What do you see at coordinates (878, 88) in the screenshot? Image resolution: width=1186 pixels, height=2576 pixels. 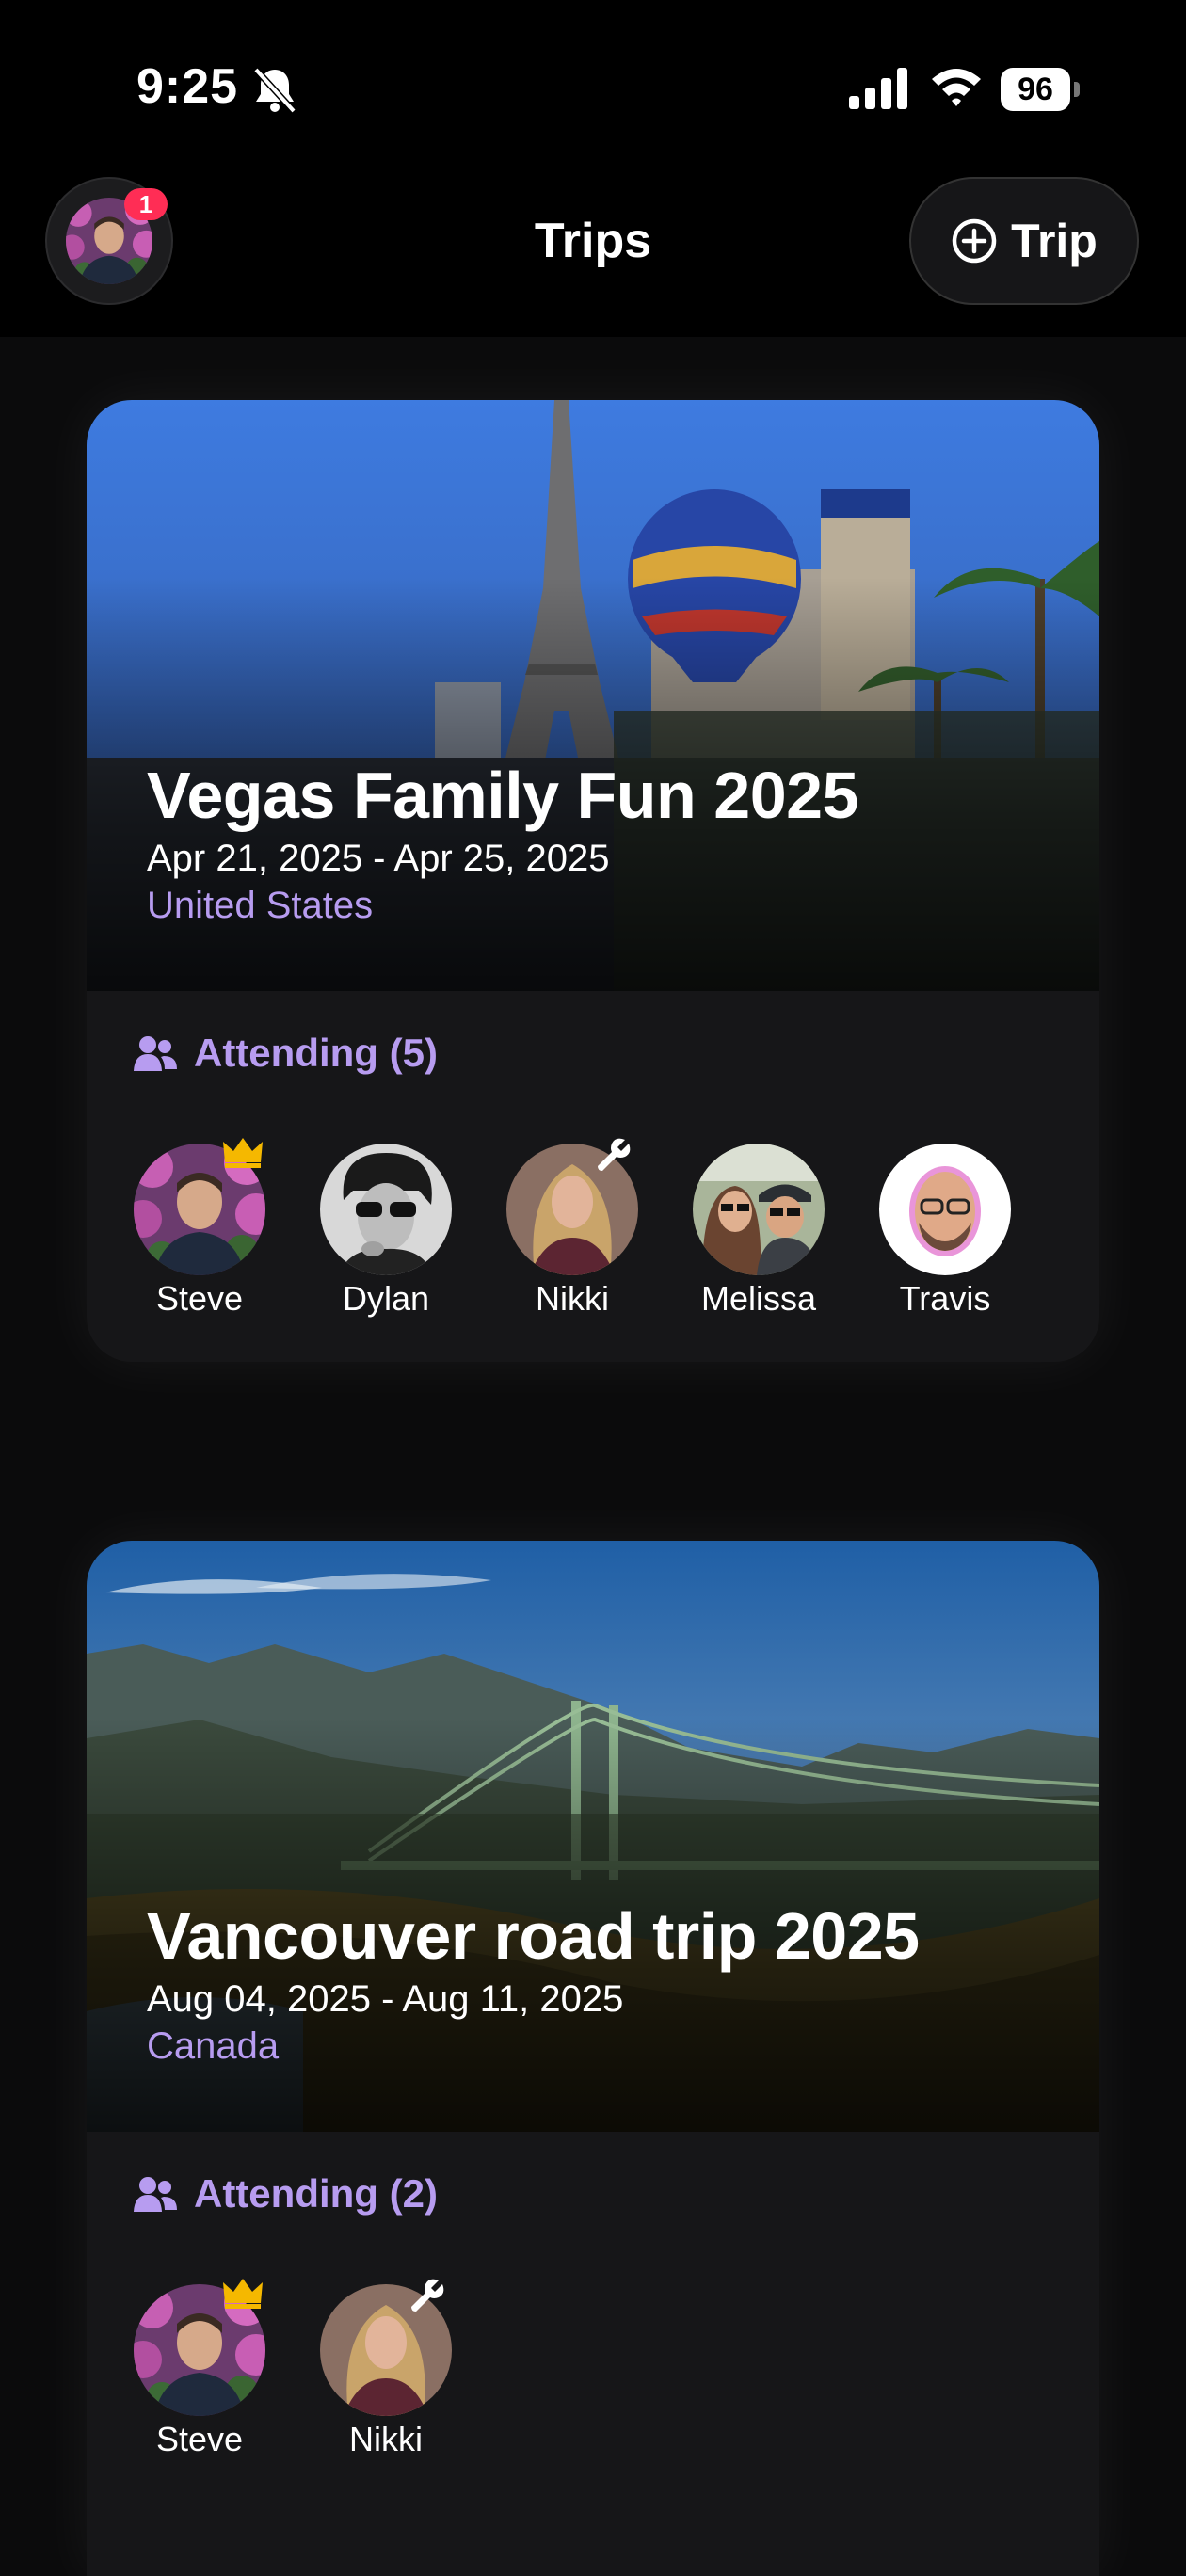 I see `signal-icon` at bounding box center [878, 88].